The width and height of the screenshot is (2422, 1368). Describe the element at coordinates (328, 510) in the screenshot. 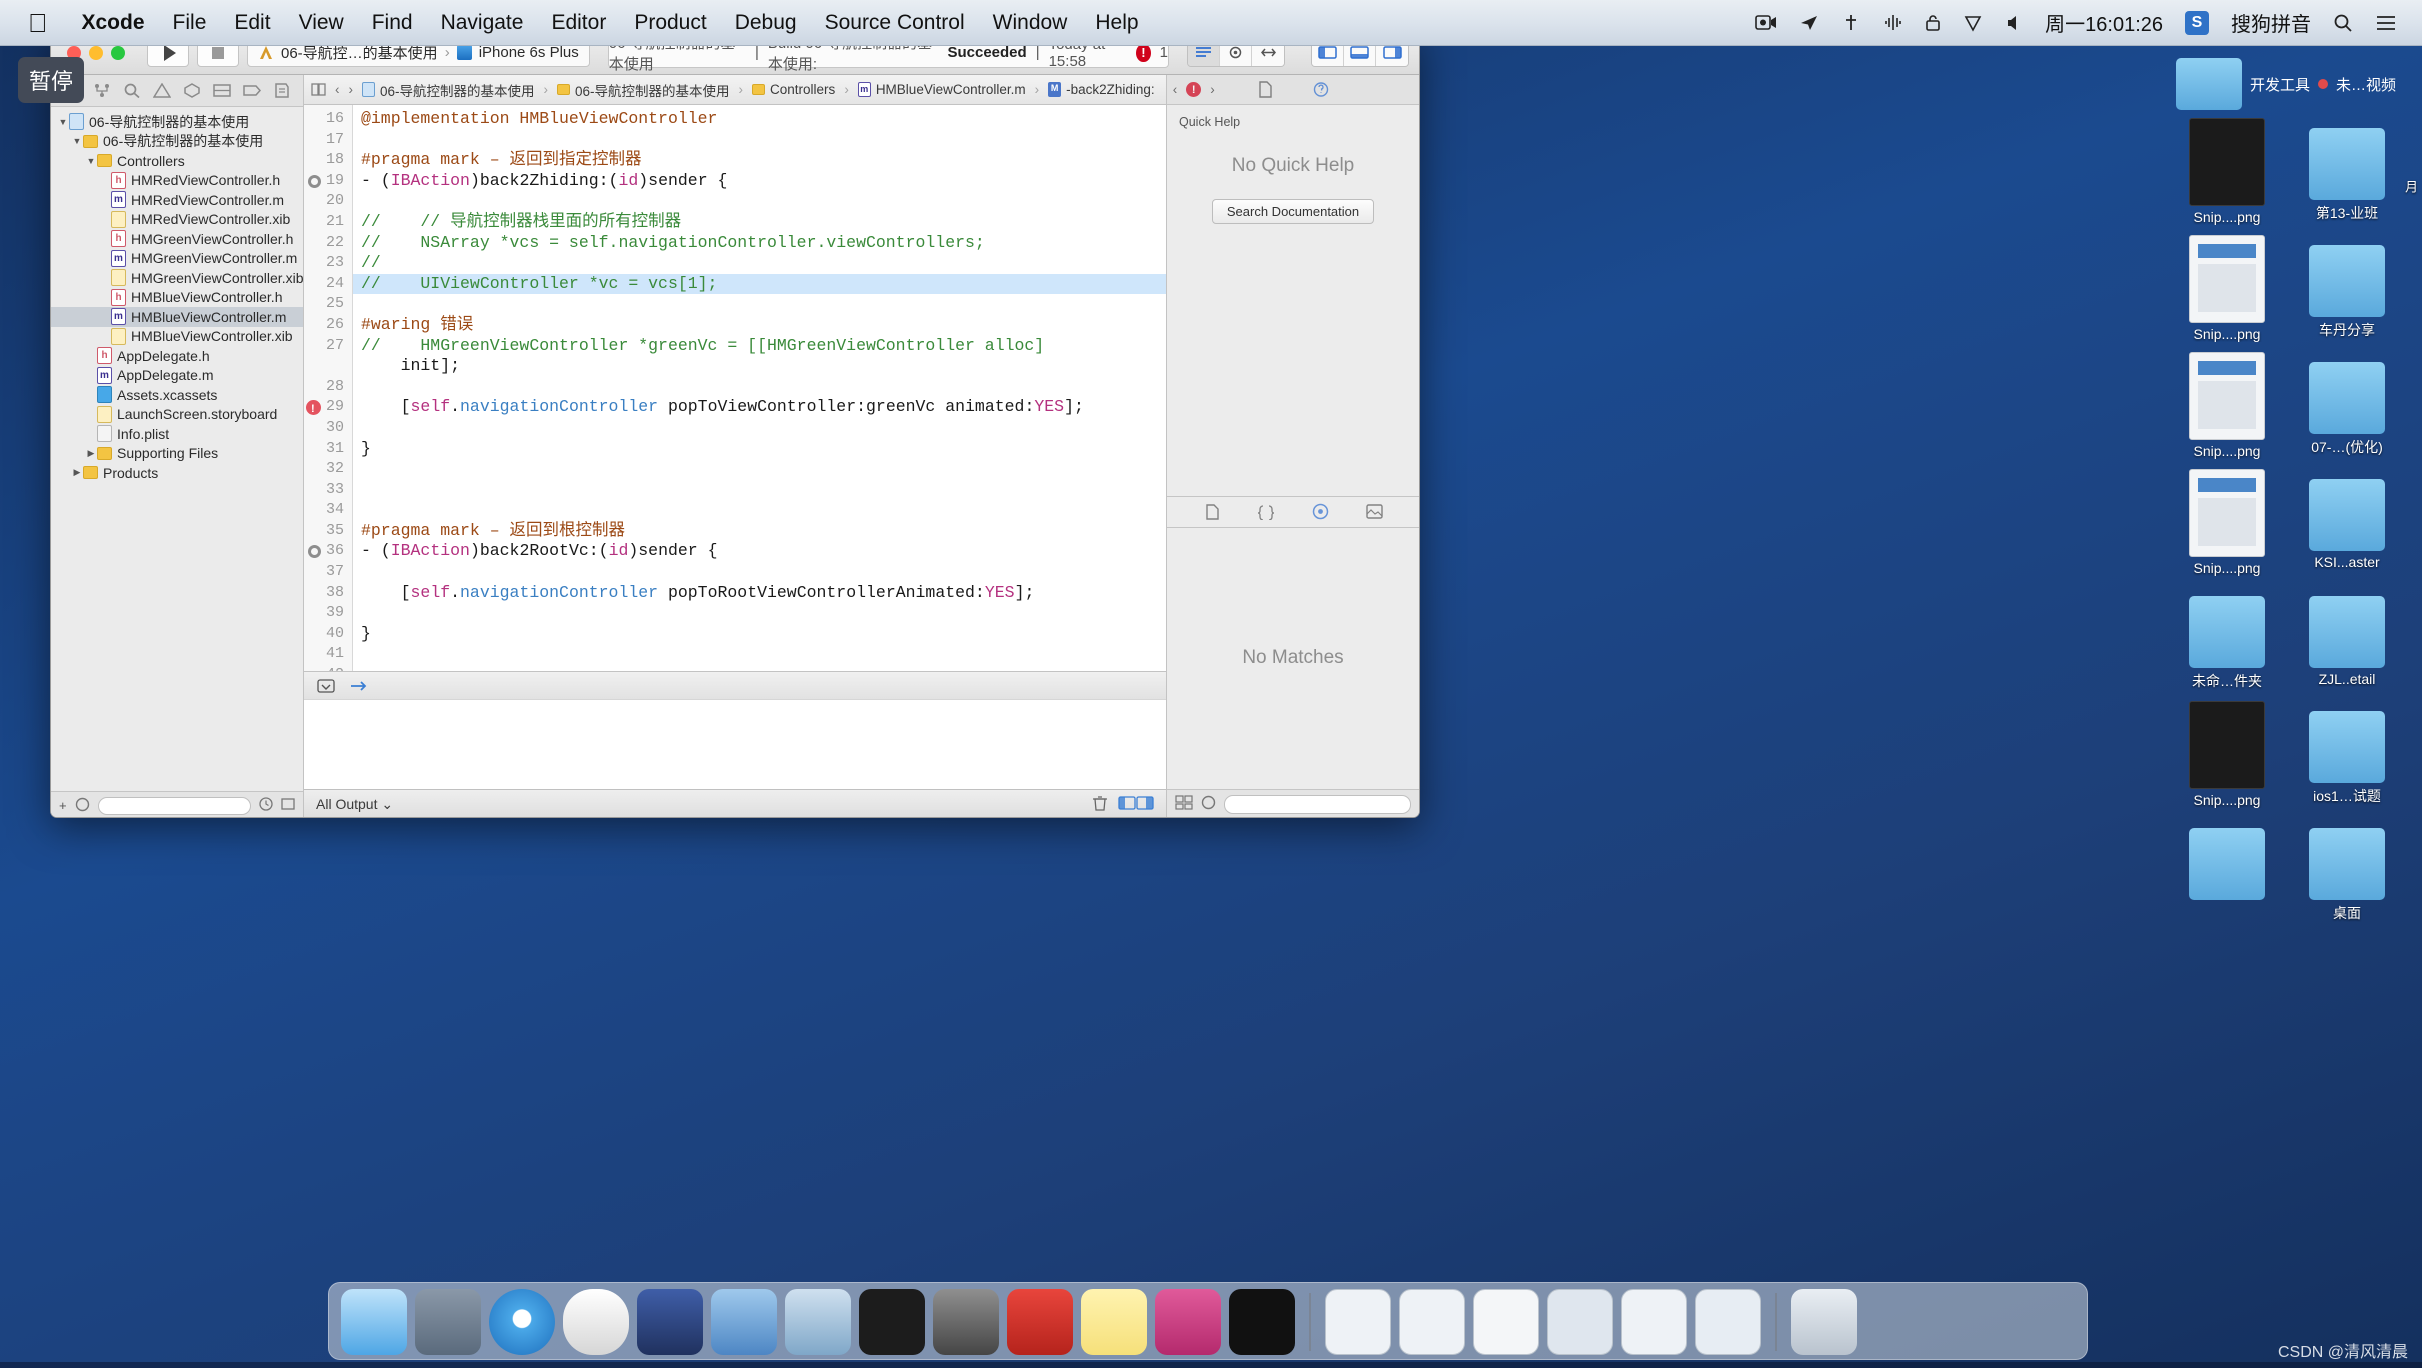

I see `gutter-line: 34` at that location.